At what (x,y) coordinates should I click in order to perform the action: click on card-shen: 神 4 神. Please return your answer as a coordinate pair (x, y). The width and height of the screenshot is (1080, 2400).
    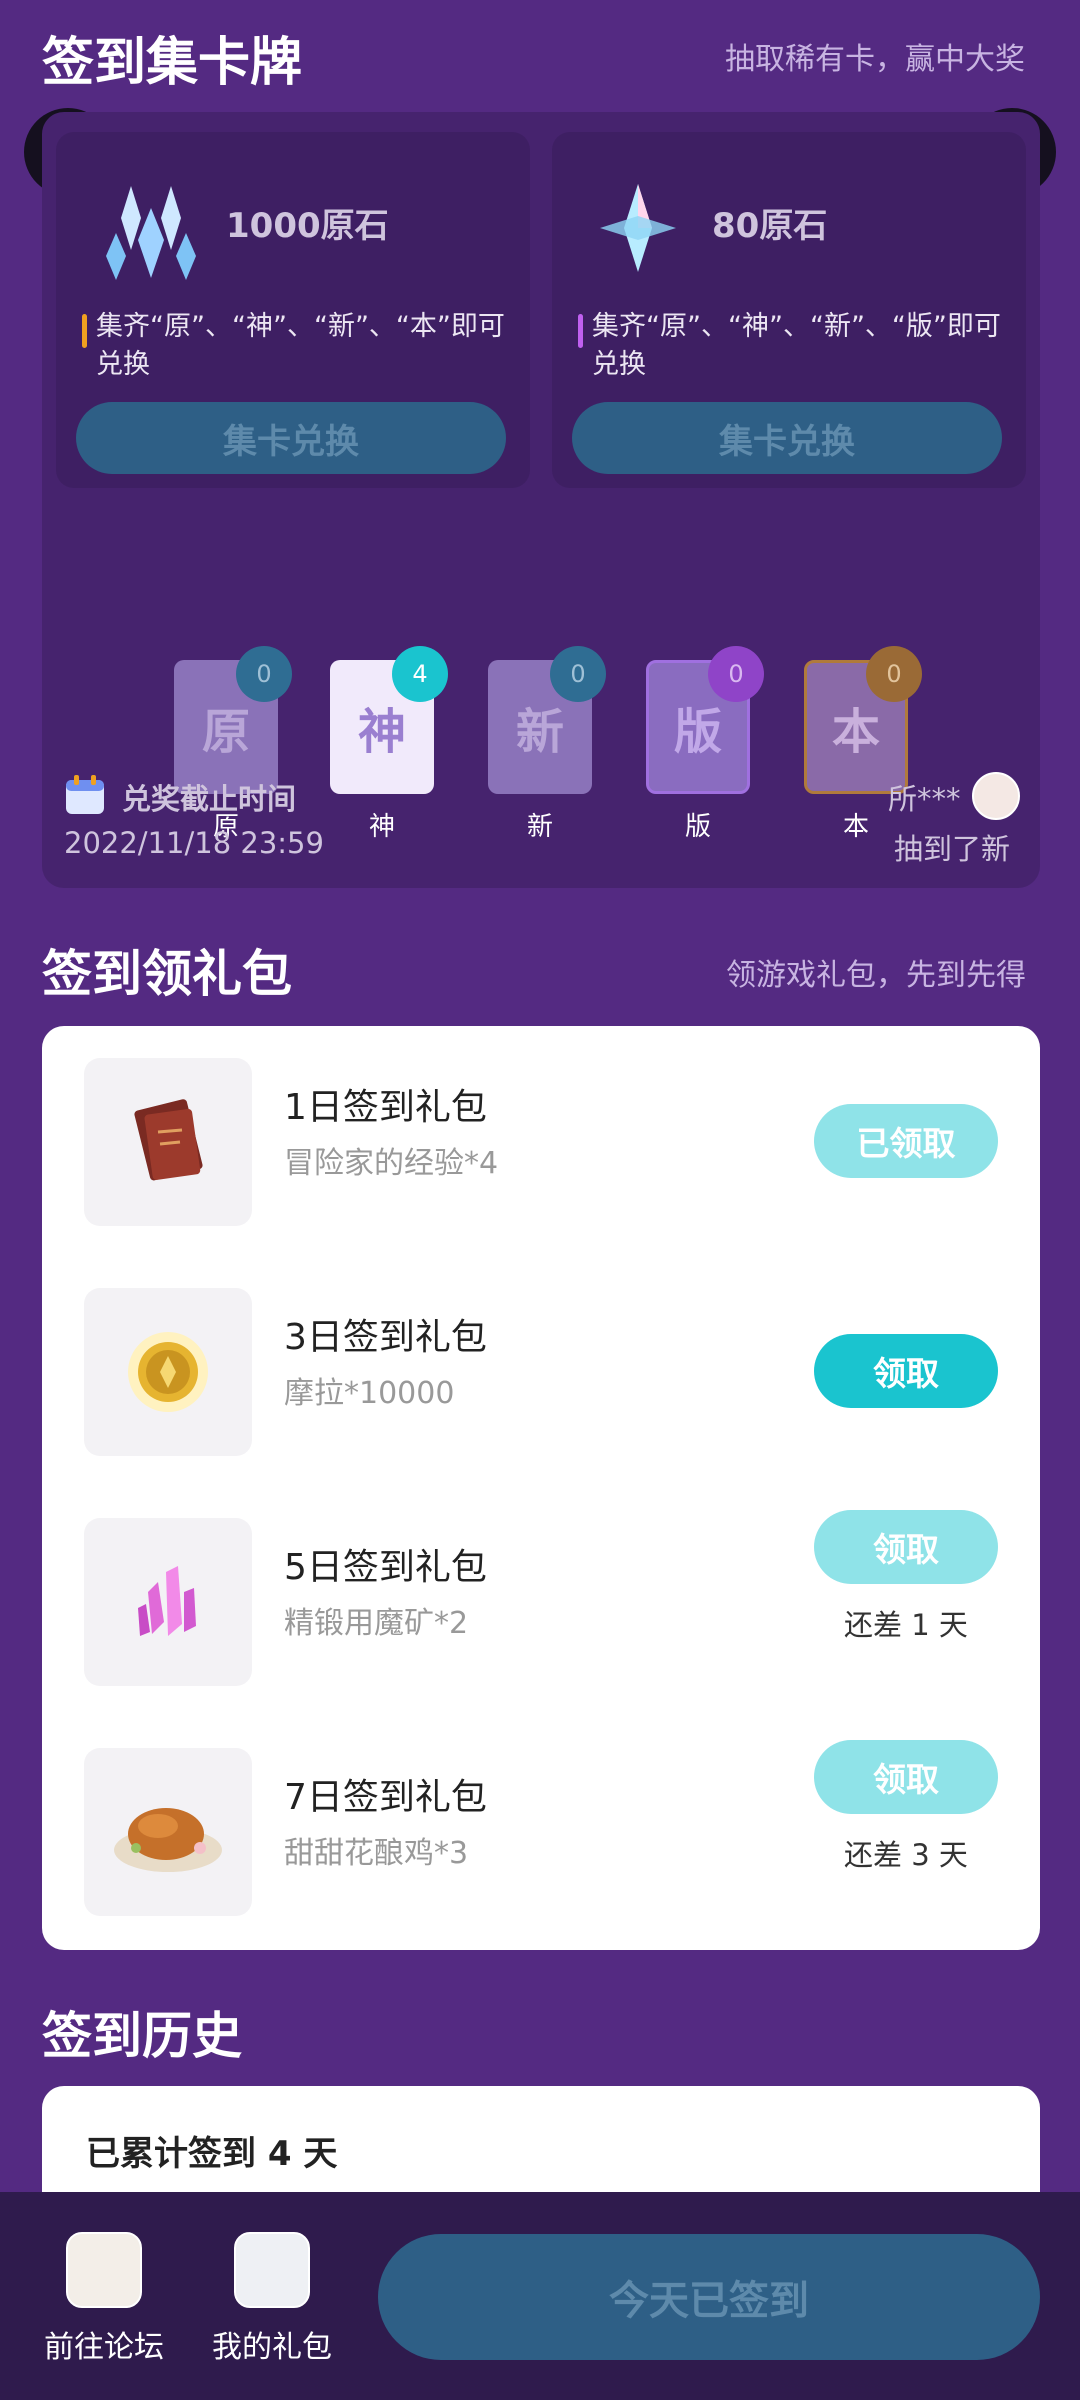
    Looking at the image, I should click on (389, 744).